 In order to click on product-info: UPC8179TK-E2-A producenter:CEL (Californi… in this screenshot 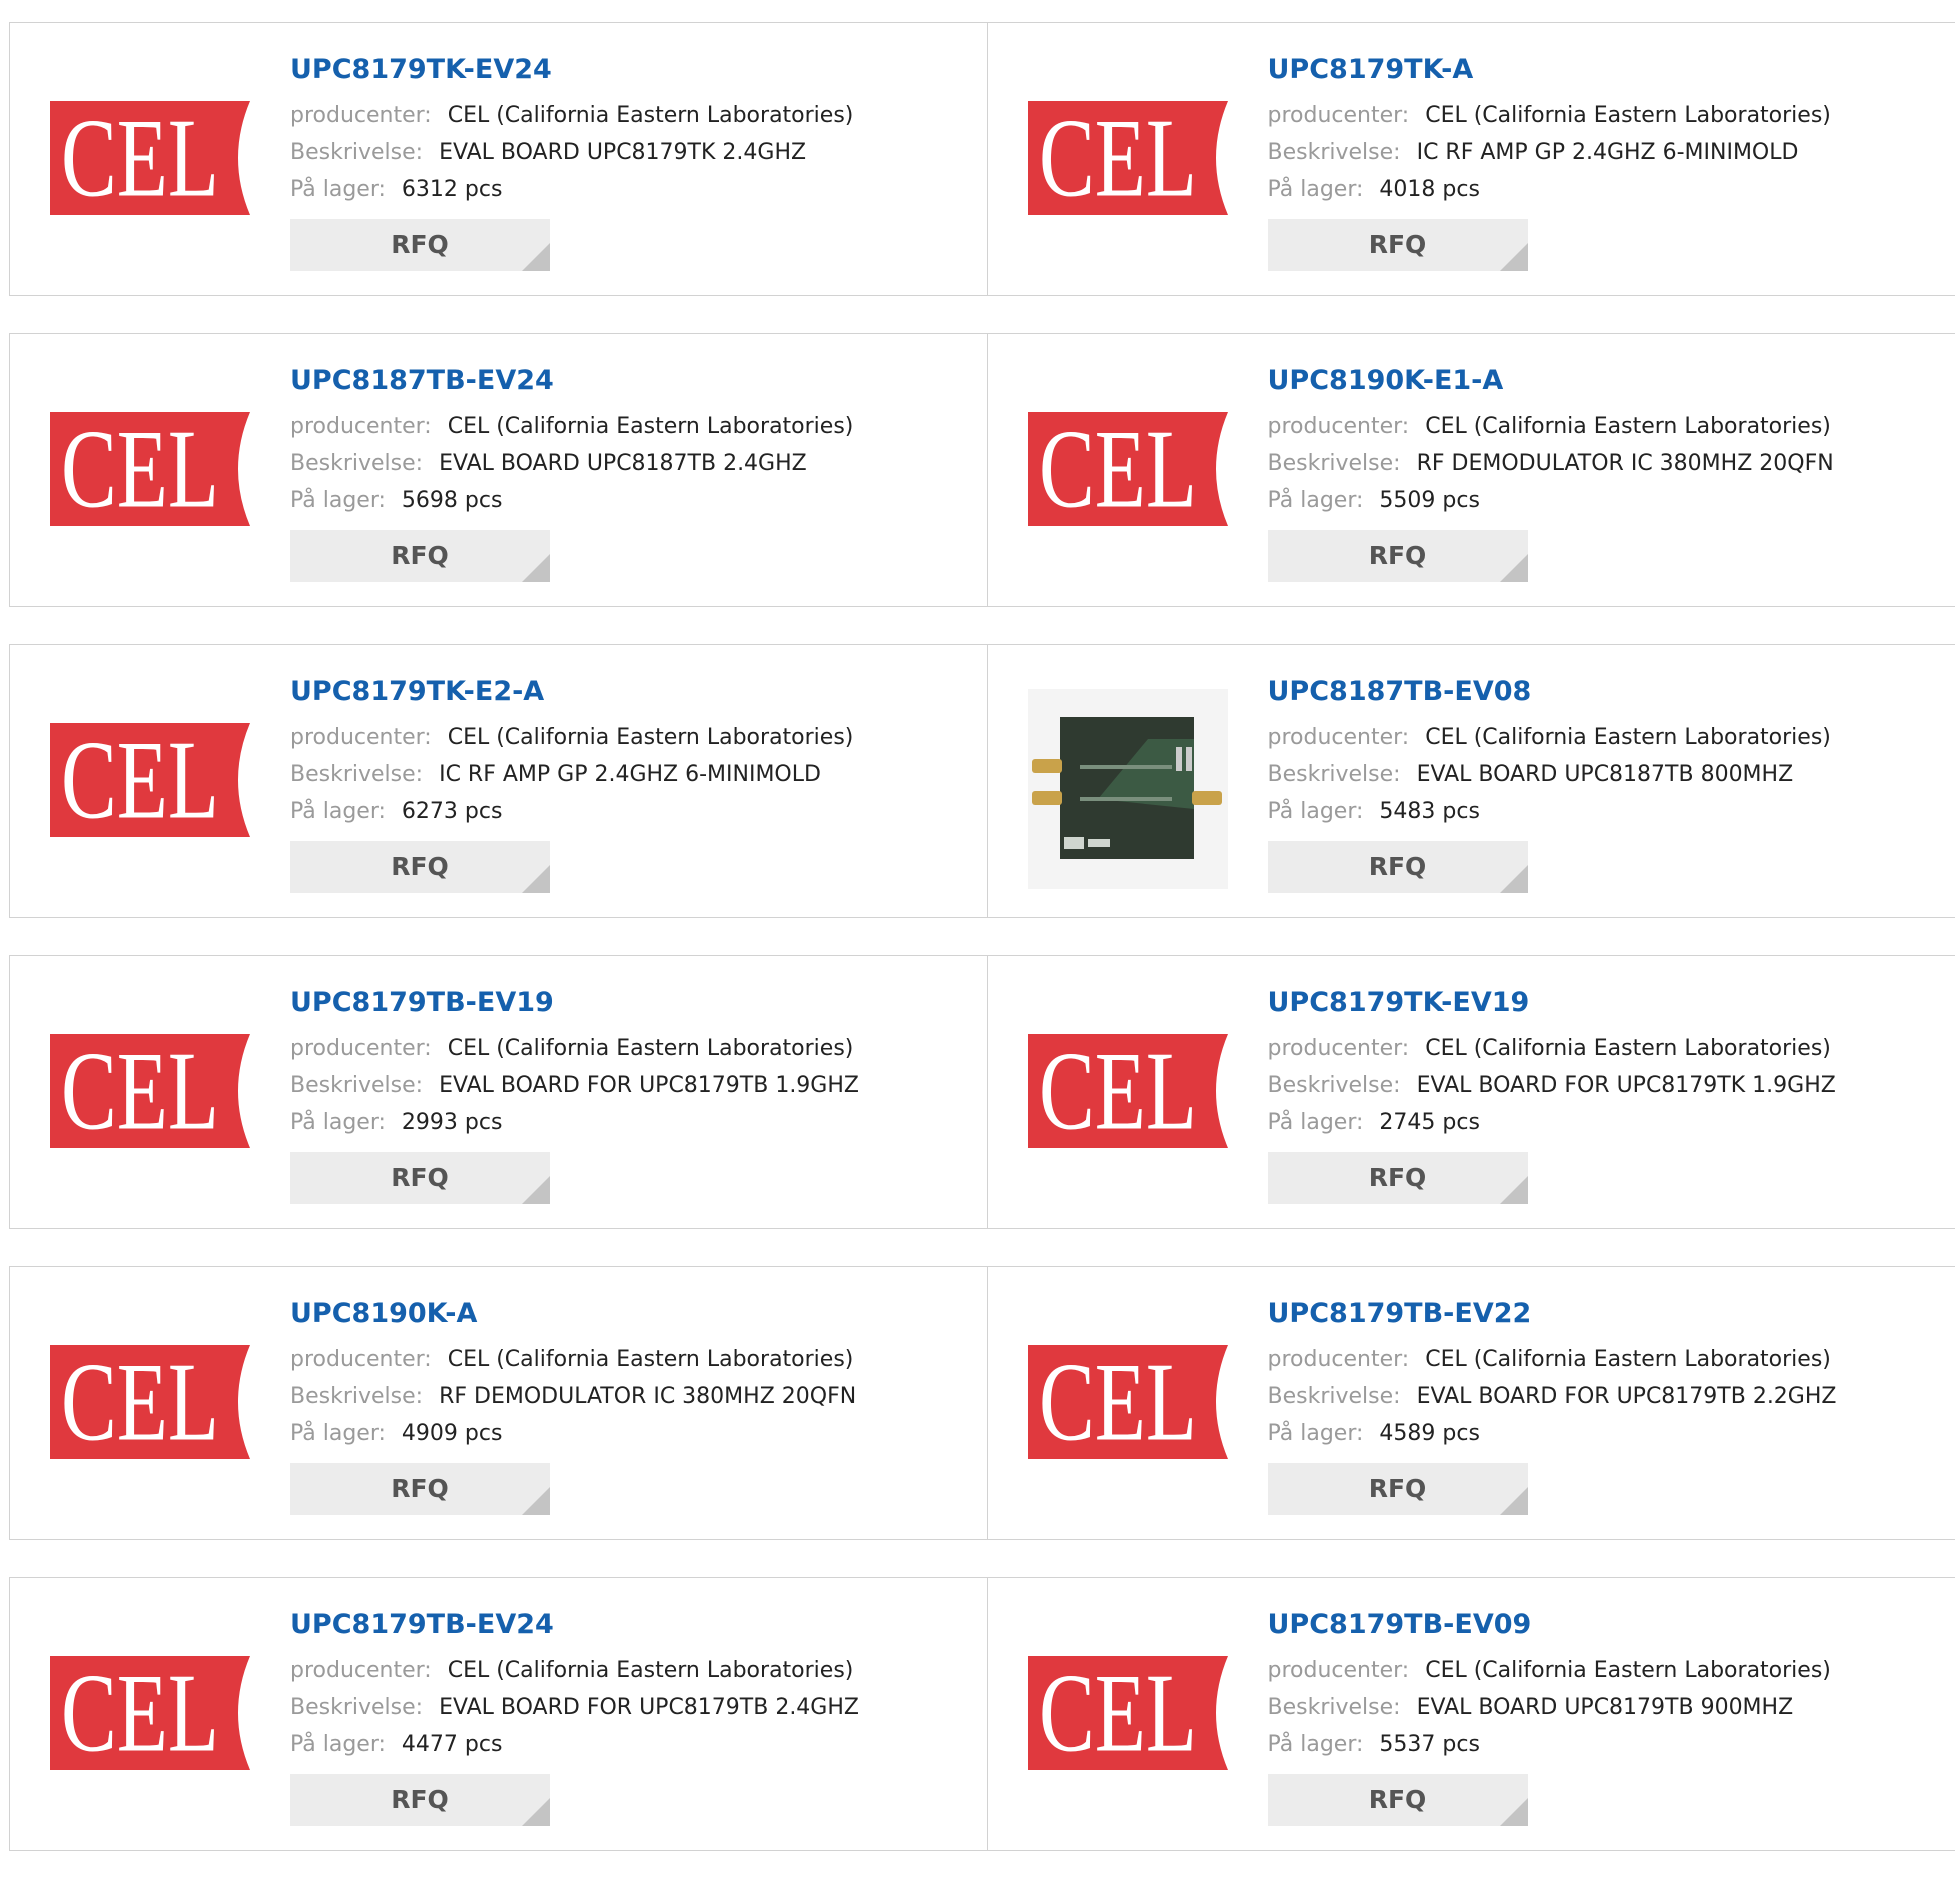, I will do `click(633, 784)`.